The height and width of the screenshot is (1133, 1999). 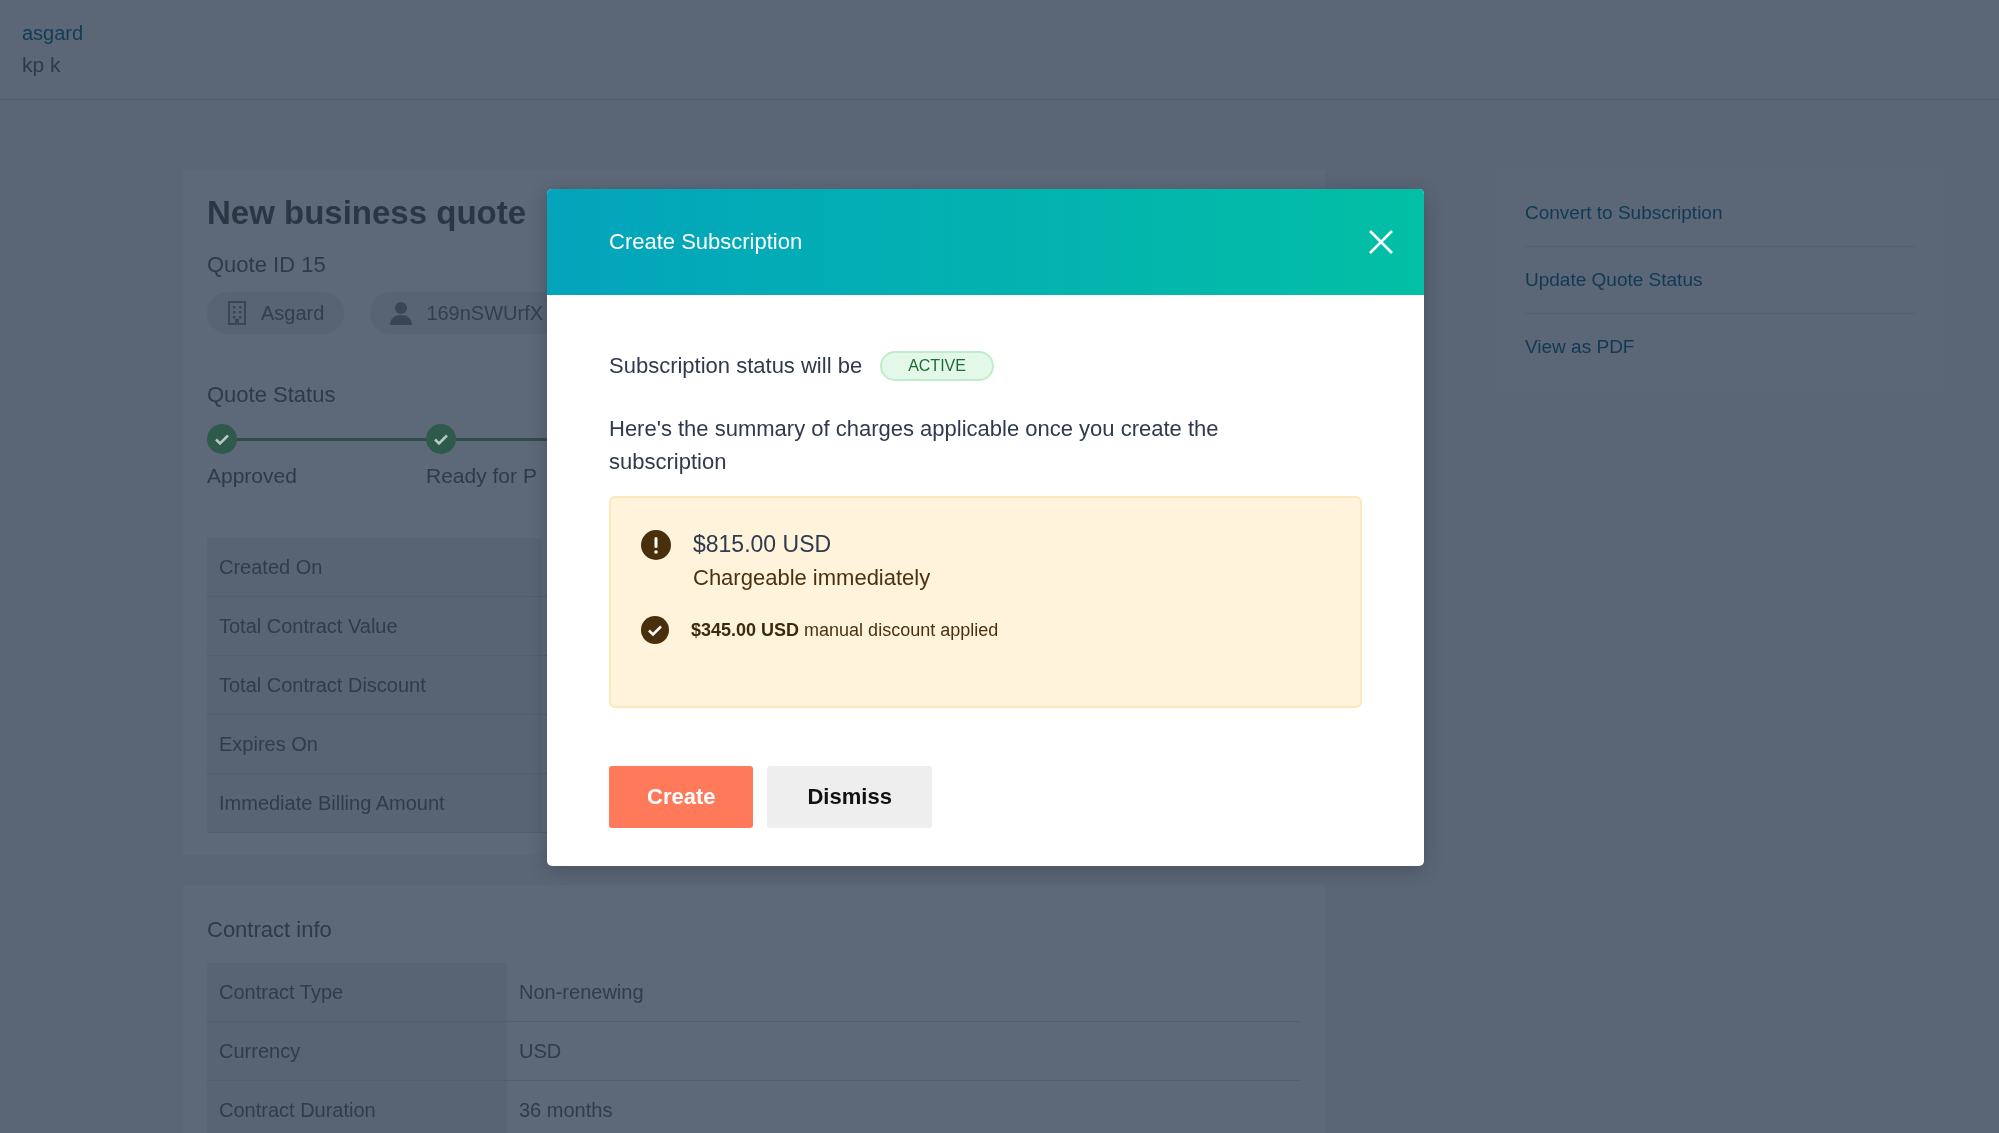 I want to click on dismiss-button: Dismiss, so click(x=849, y=797).